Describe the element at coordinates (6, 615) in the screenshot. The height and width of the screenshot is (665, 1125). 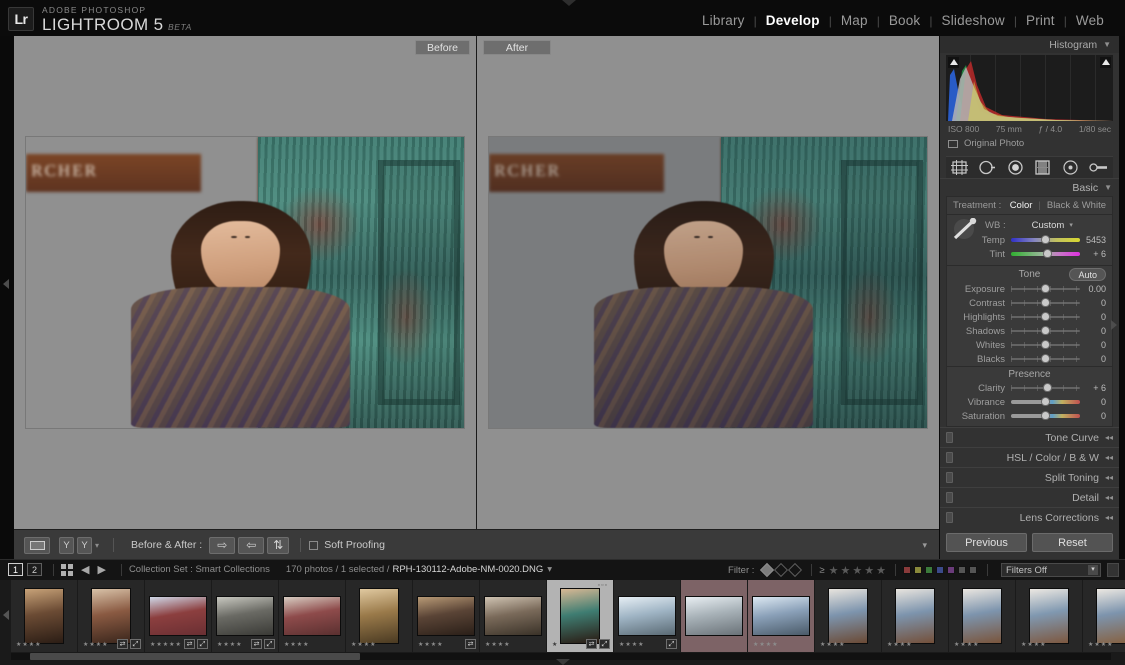
I see `filmstrip-scroll-left-arrow` at that location.